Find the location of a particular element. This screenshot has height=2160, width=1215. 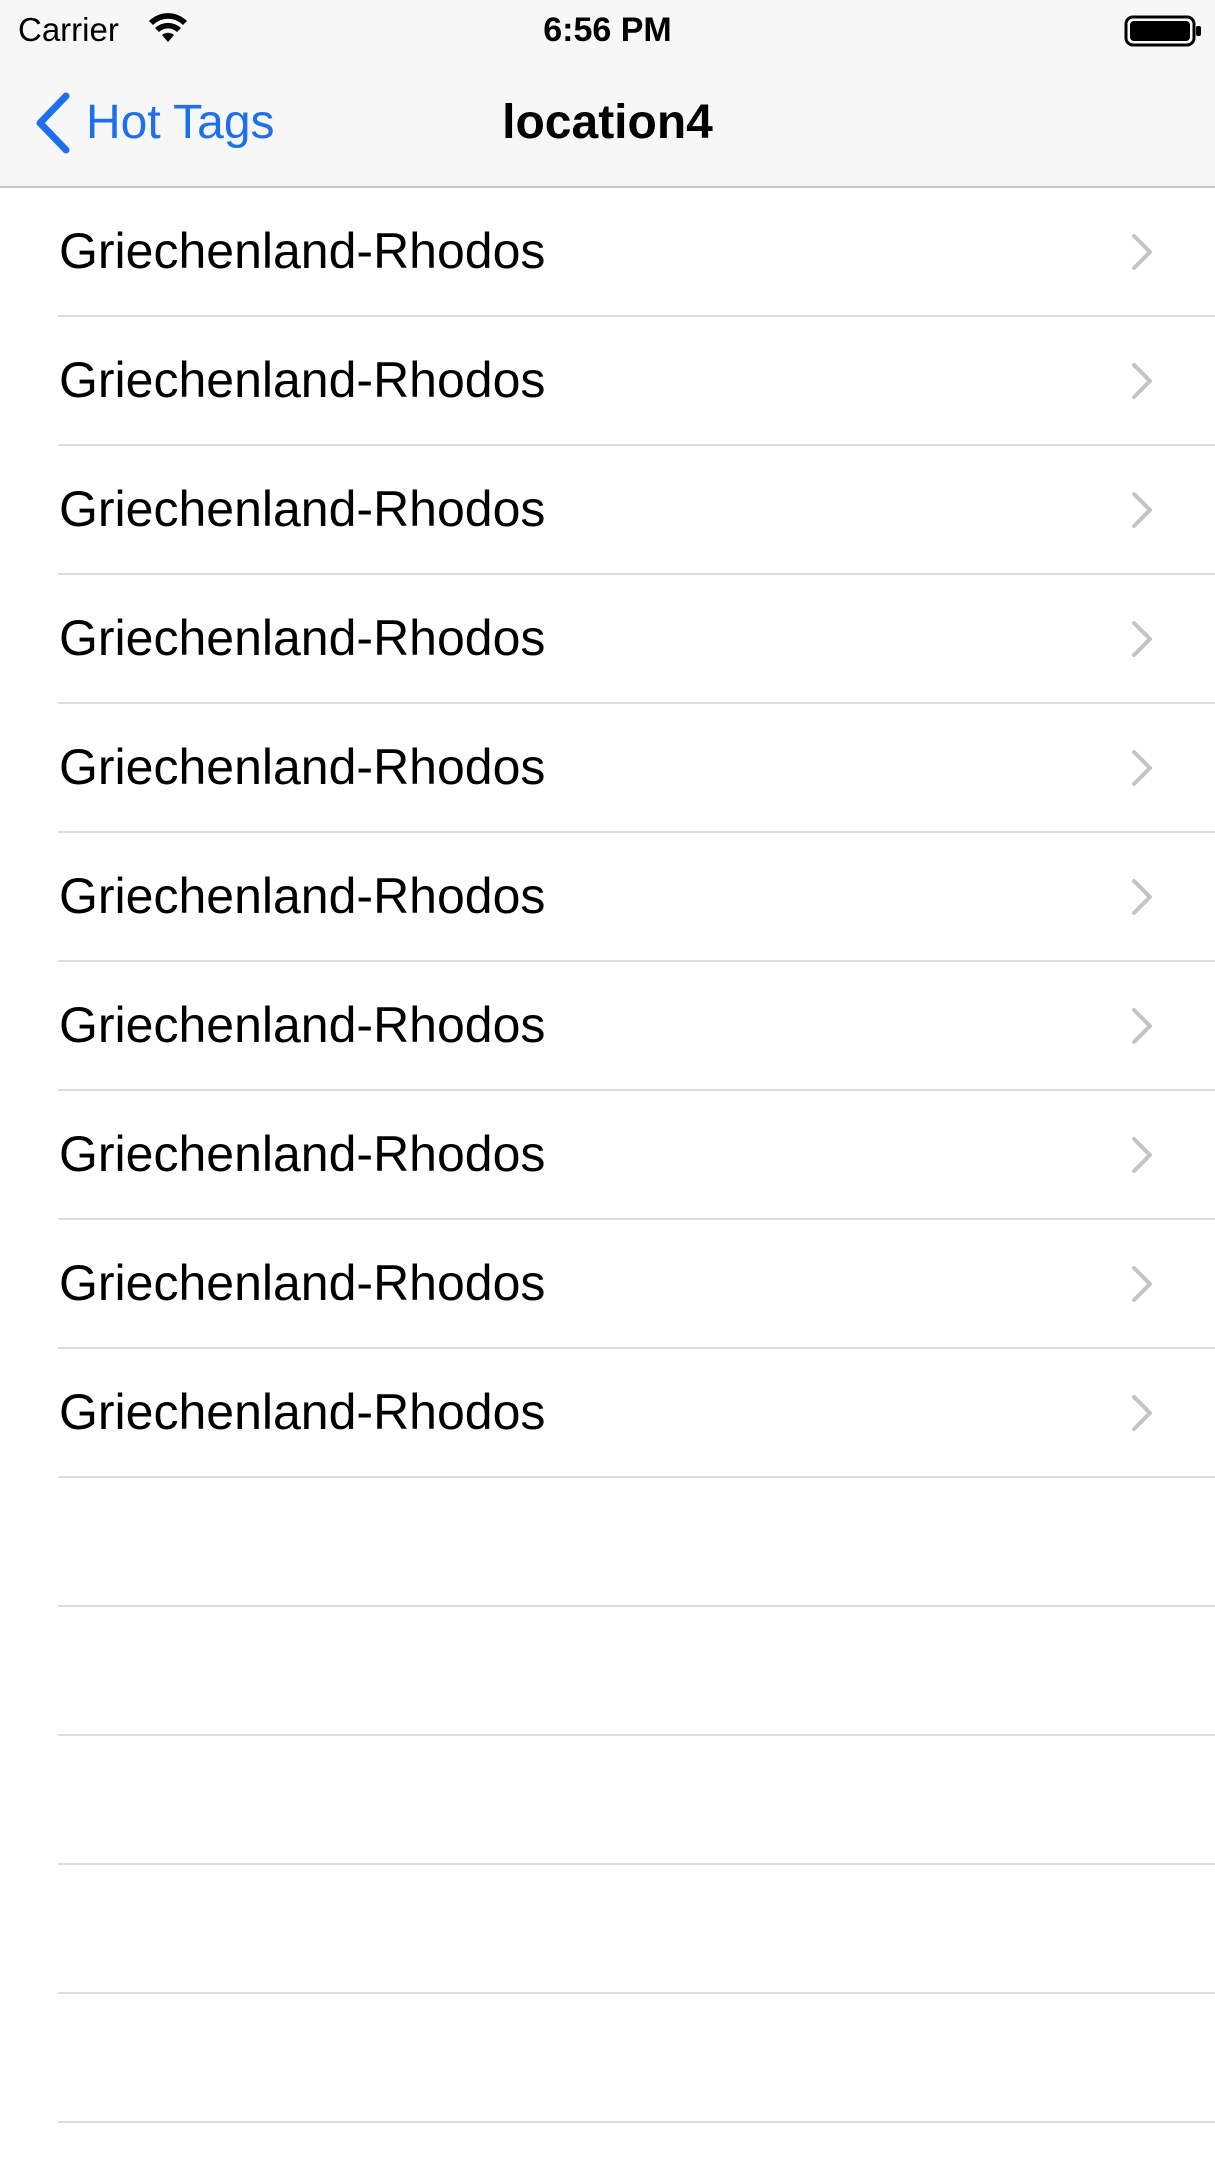

status-bar: Carrier 6:56 PM is located at coordinates (607, 30).